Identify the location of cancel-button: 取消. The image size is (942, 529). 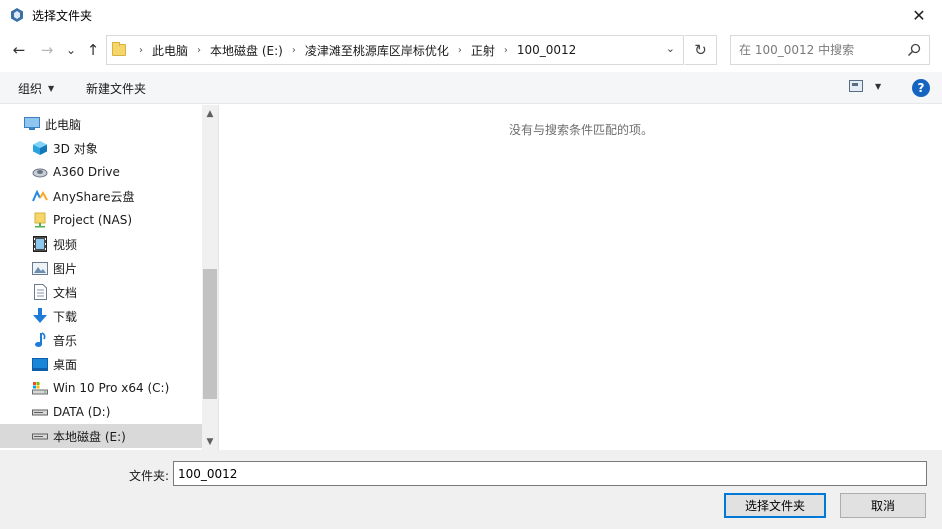
(883, 505).